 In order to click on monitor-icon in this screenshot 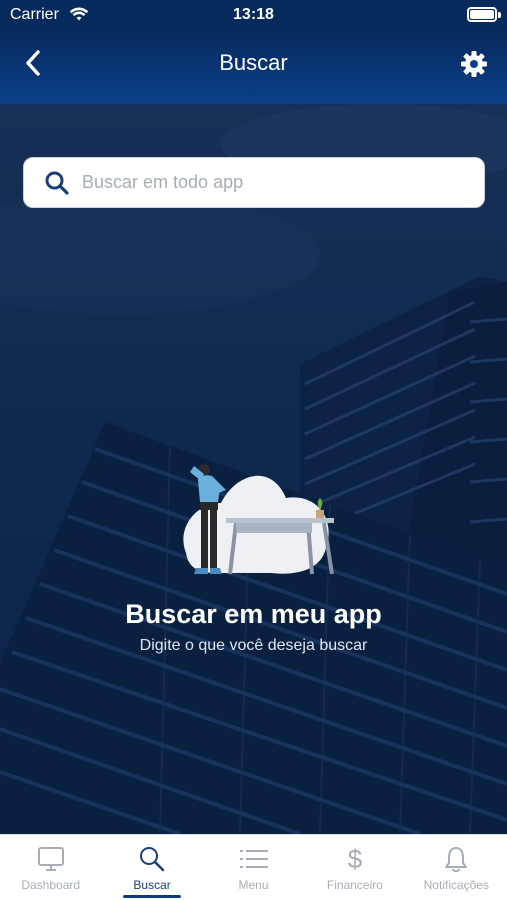, I will do `click(51, 859)`.